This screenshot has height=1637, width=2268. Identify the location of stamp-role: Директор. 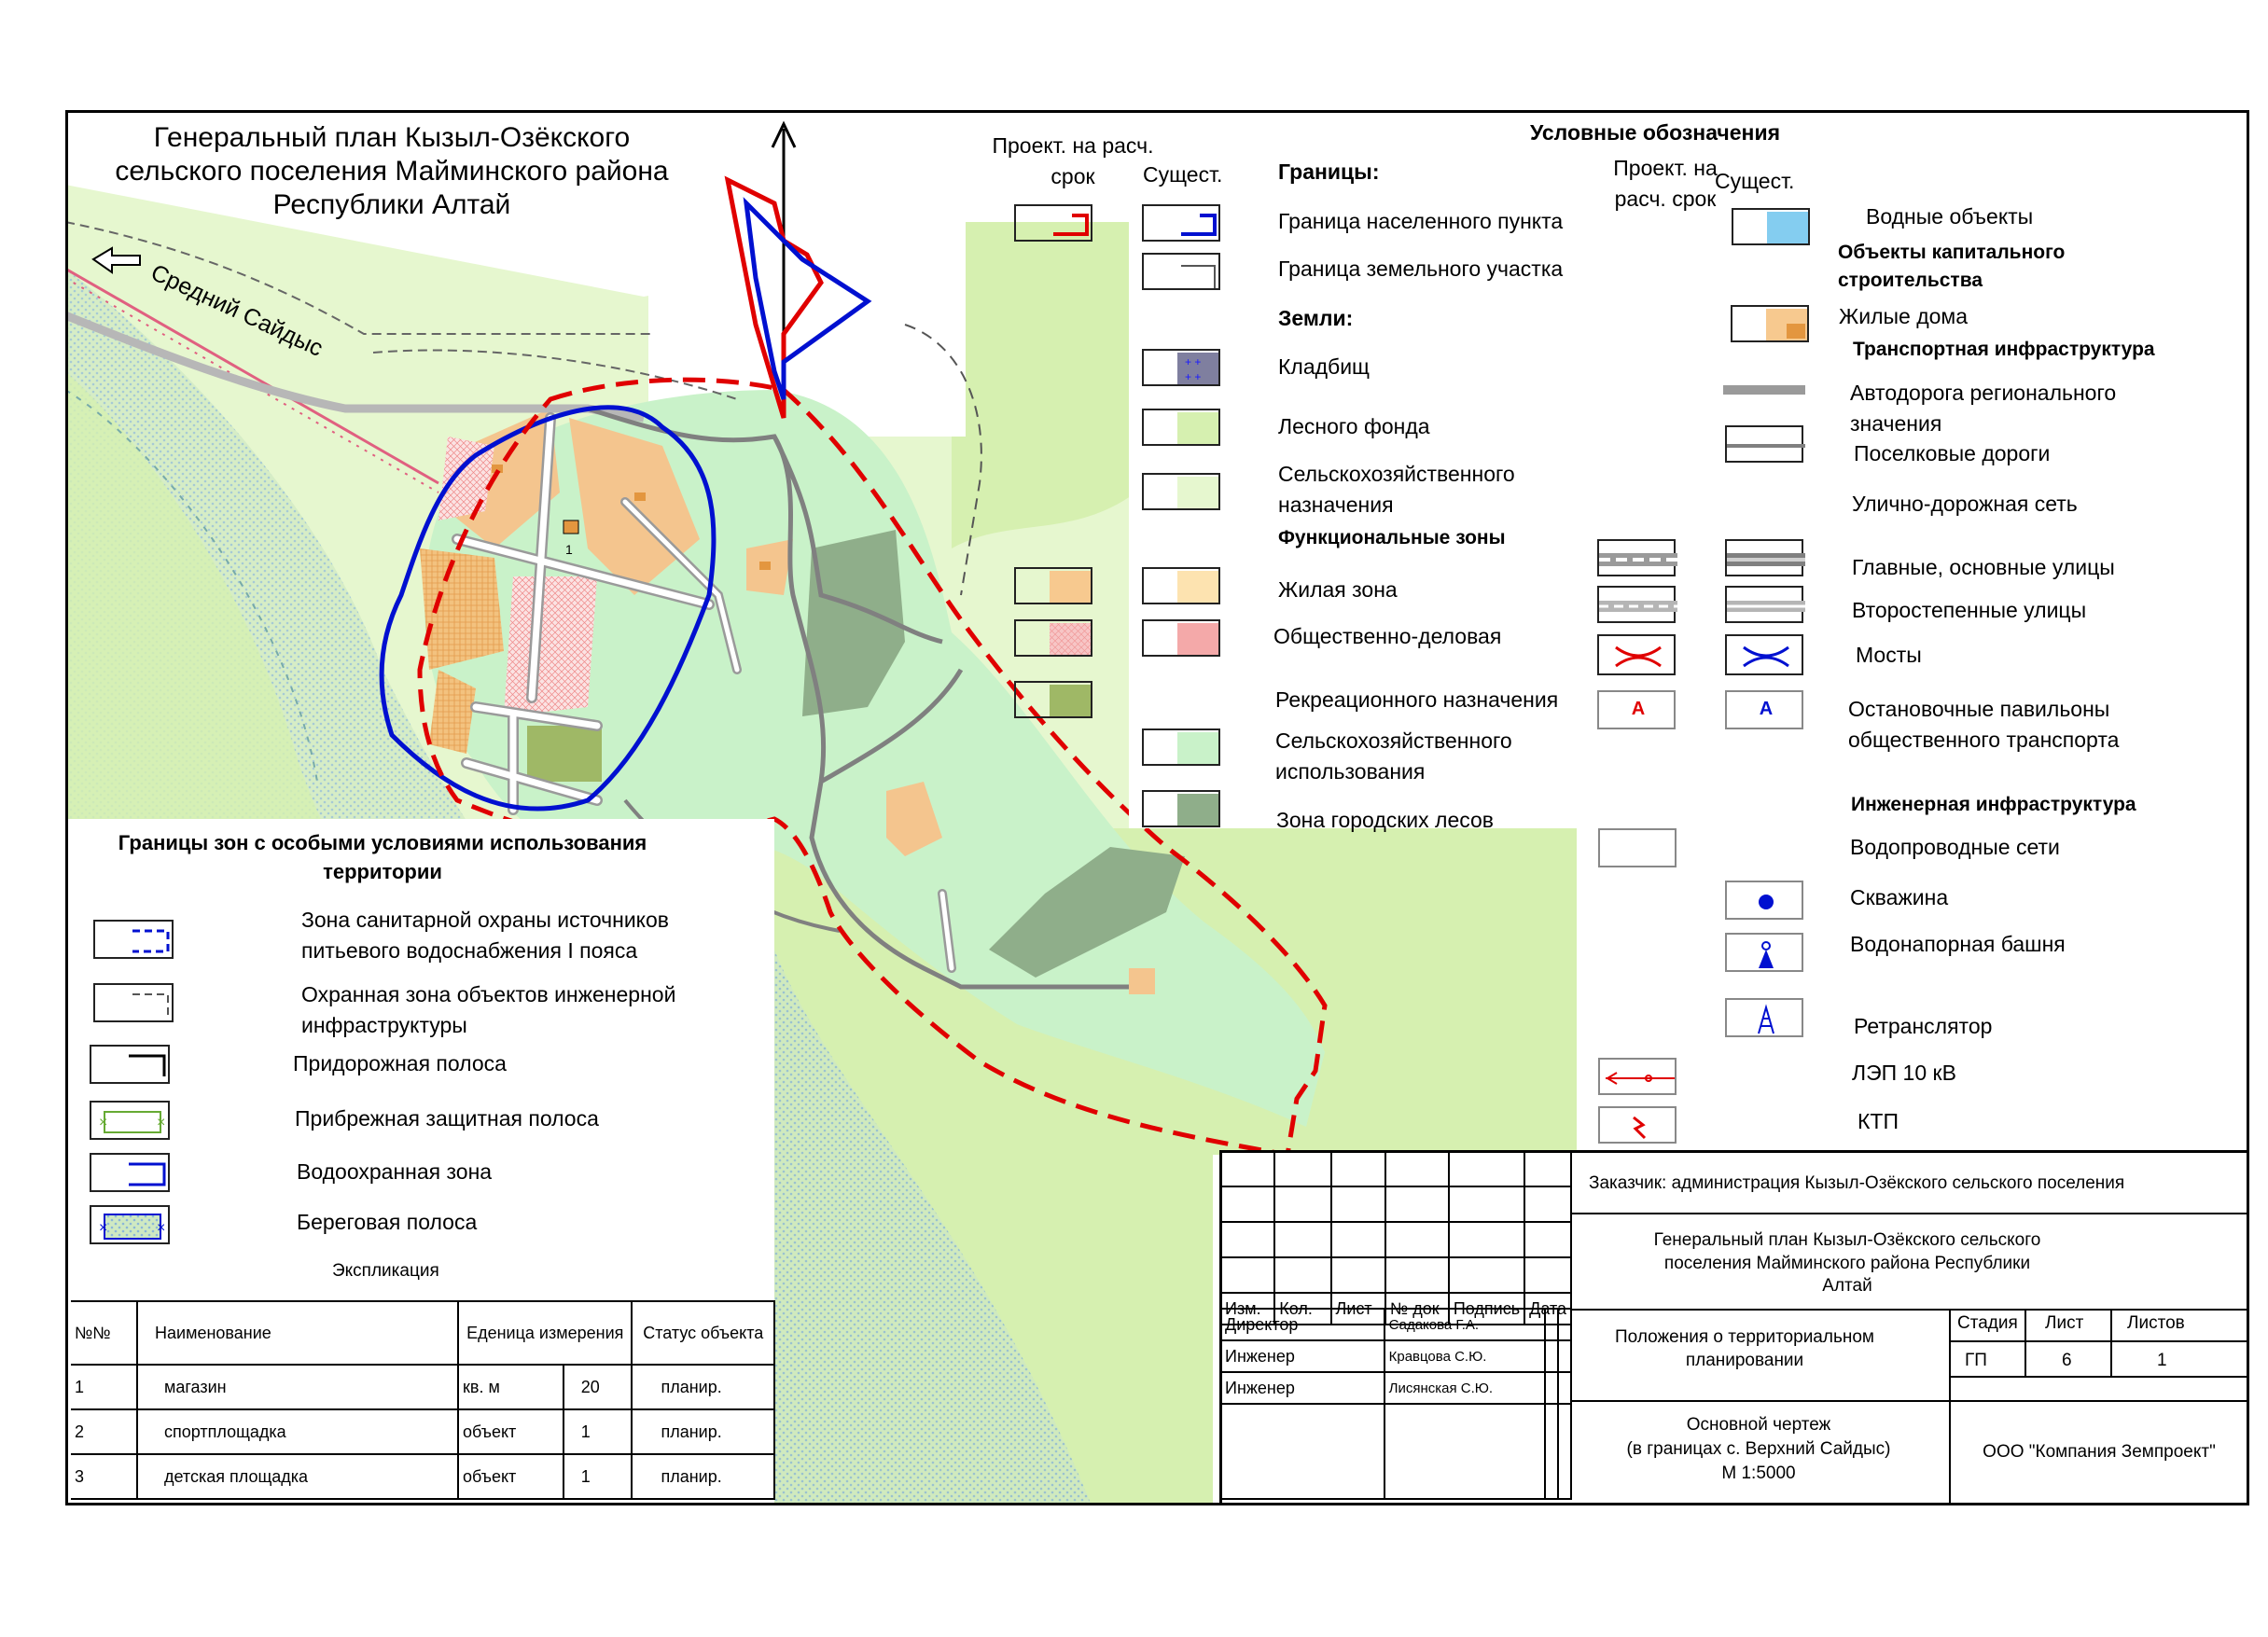
(1302, 1324).